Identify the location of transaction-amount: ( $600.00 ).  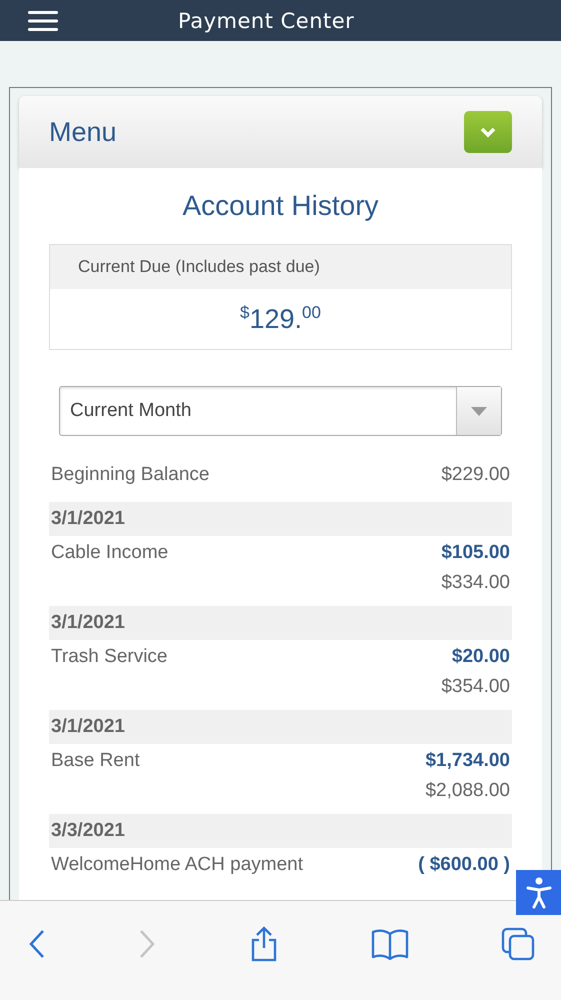
(464, 865).